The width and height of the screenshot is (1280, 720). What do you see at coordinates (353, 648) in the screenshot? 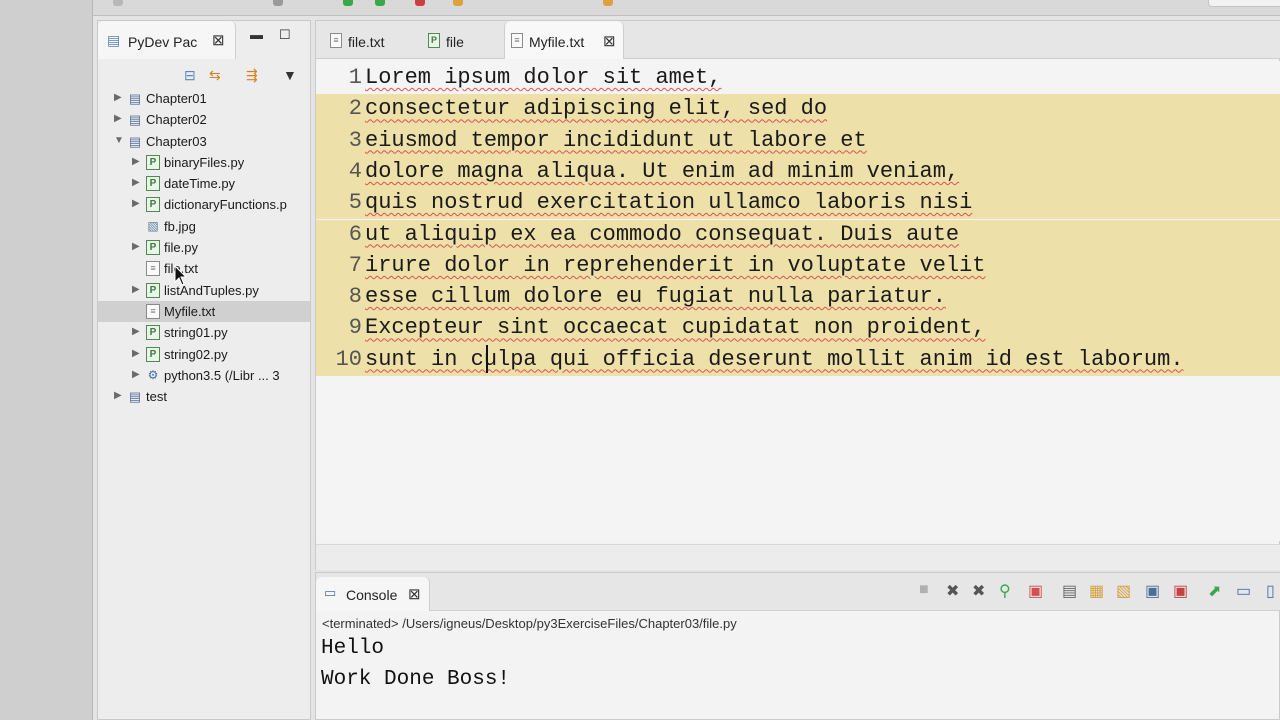
I see `console-output-line: Hello` at bounding box center [353, 648].